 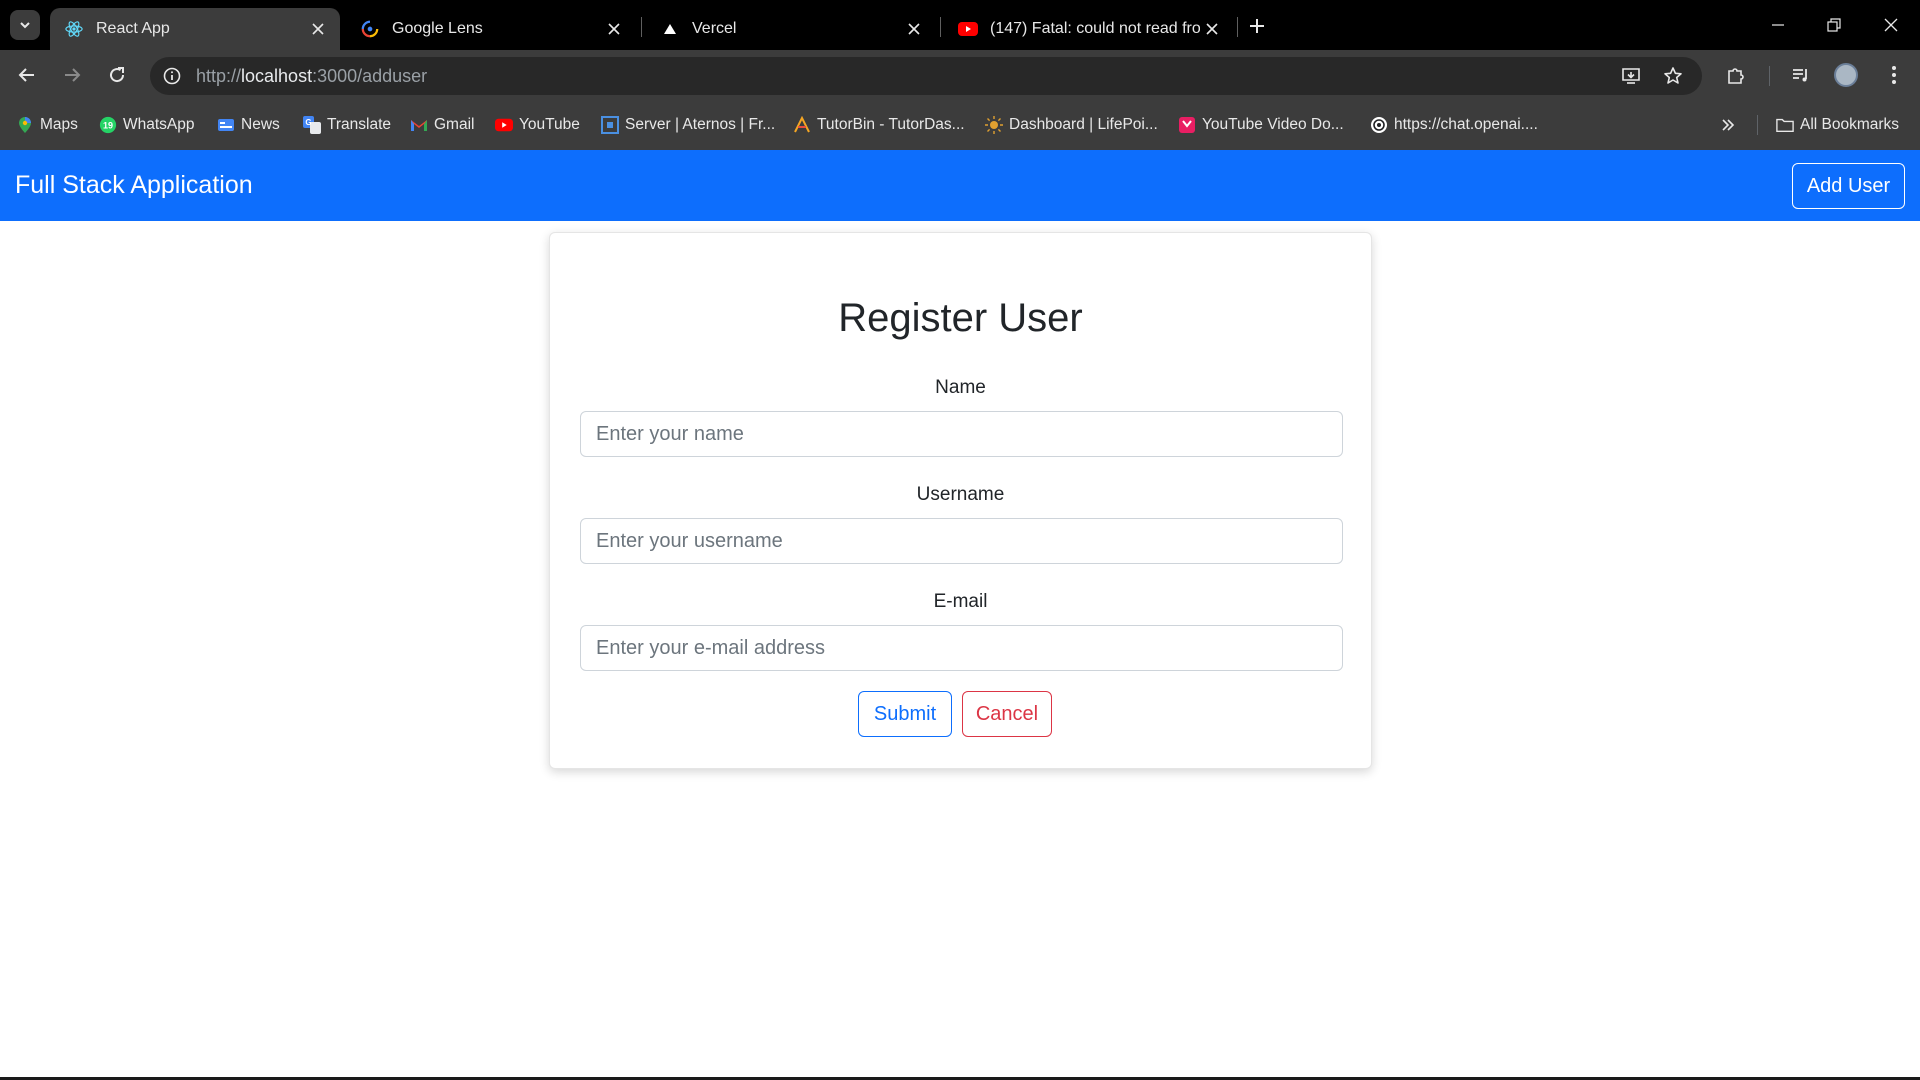 I want to click on bookmark-label: News, so click(x=260, y=124).